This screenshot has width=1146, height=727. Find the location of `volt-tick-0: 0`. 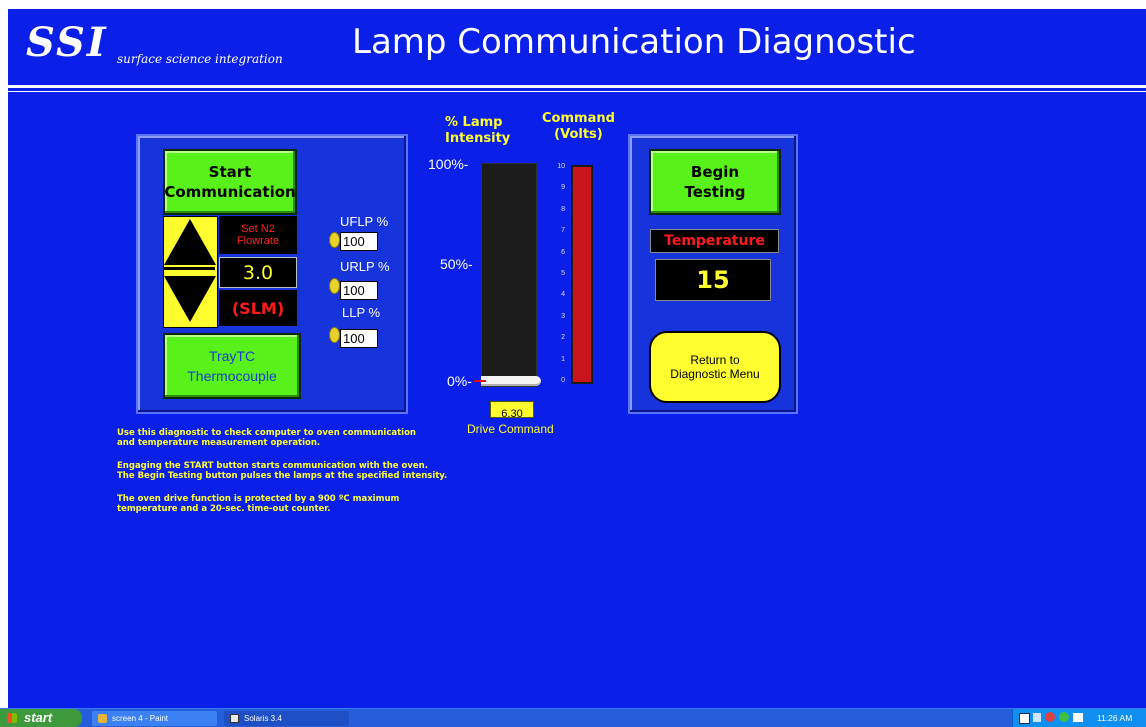

volt-tick-0: 0 is located at coordinates (563, 380).